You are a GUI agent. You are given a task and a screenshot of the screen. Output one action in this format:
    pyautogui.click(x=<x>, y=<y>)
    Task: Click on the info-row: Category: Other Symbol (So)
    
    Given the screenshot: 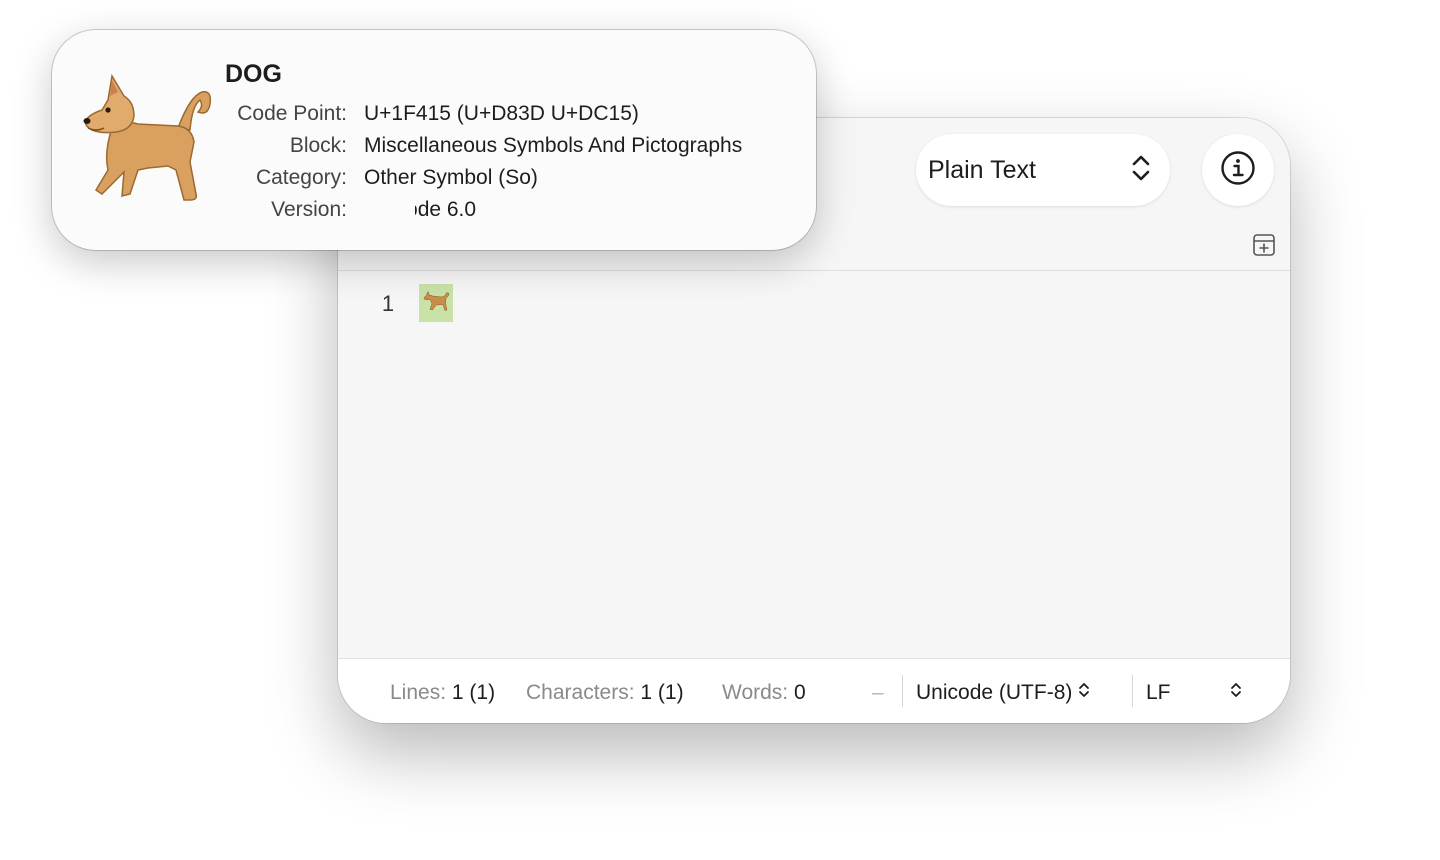 What is the action you would take?
    pyautogui.click(x=483, y=178)
    